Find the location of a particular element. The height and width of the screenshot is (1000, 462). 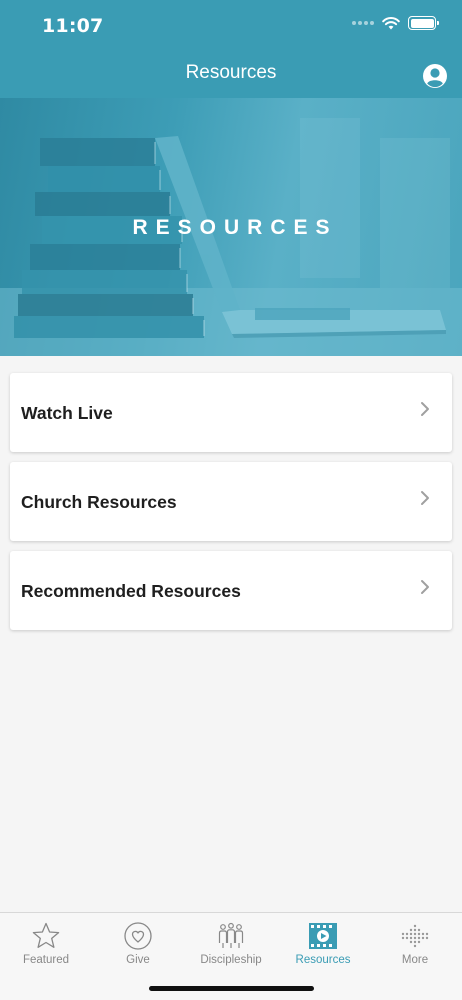

star-icon is located at coordinates (46, 935).